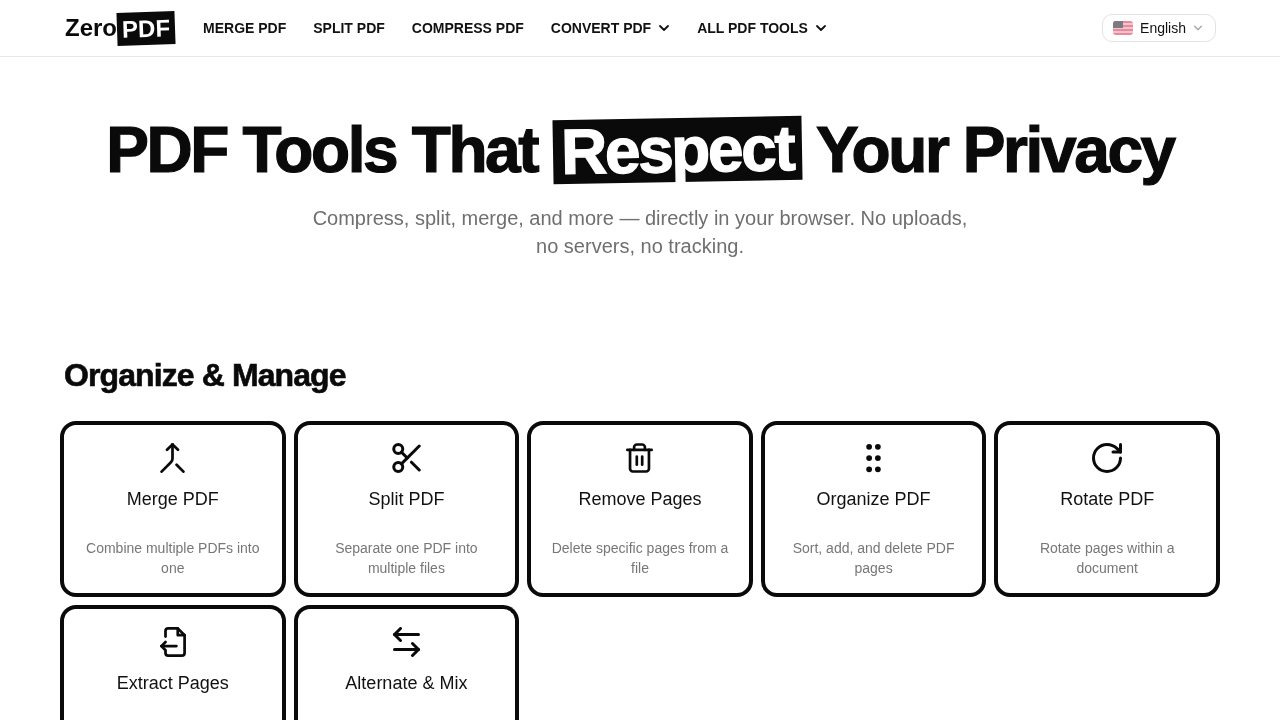  I want to click on flag-icon, so click(1123, 28).